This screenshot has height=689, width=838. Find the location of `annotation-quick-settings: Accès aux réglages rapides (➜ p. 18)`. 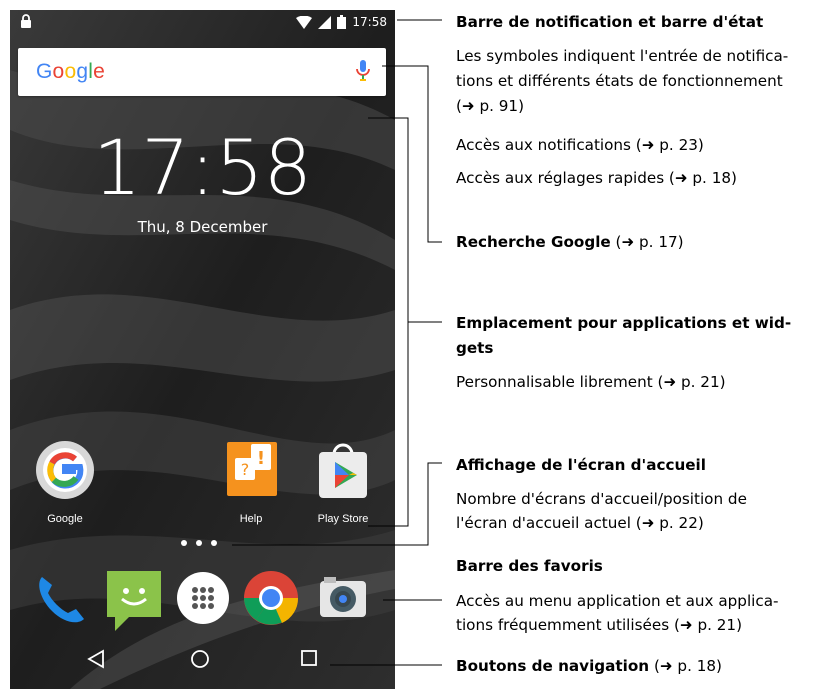

annotation-quick-settings: Accès aux réglages rapides (➜ p. 18) is located at coordinates (596, 178).